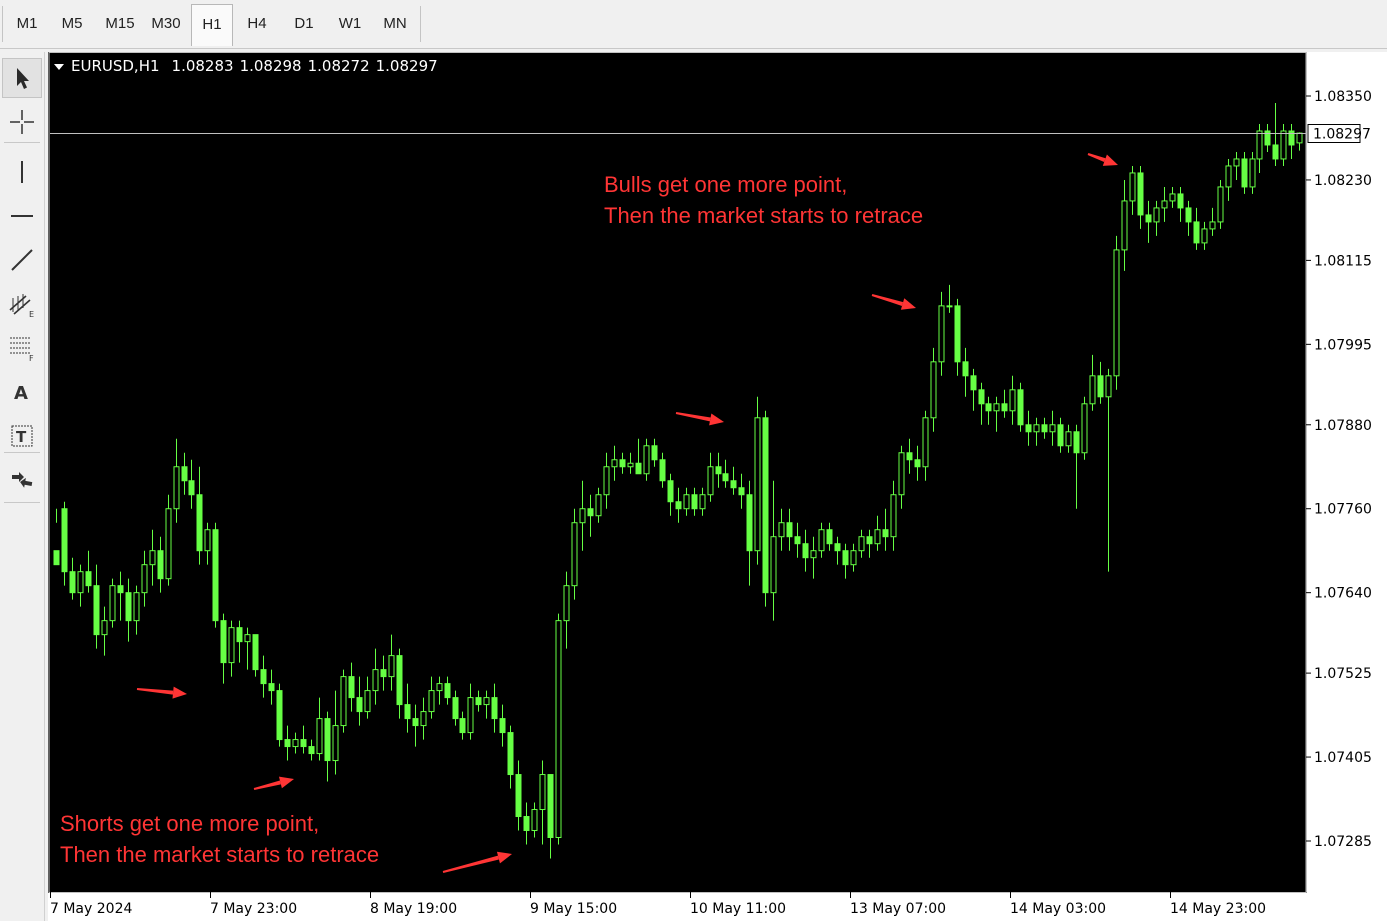 This screenshot has width=1387, height=921. I want to click on shorts-annotation-line1: Shorts get one more point,, so click(190, 823).